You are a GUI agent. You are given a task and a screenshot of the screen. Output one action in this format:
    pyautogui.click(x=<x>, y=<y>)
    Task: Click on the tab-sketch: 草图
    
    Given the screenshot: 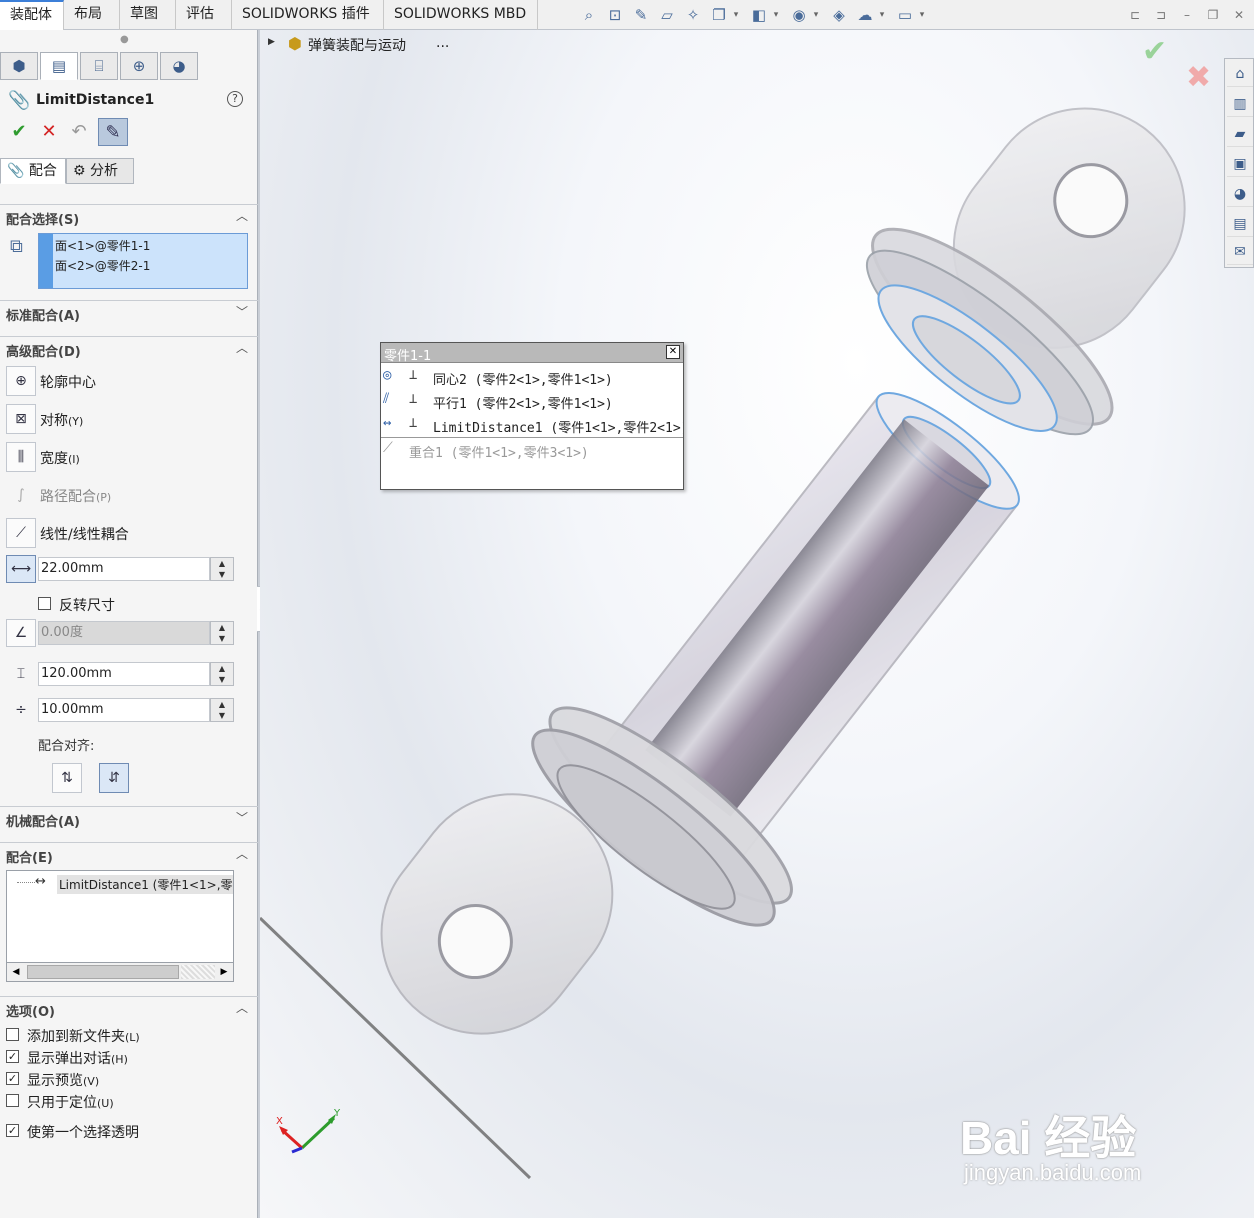 What is the action you would take?
    pyautogui.click(x=148, y=15)
    